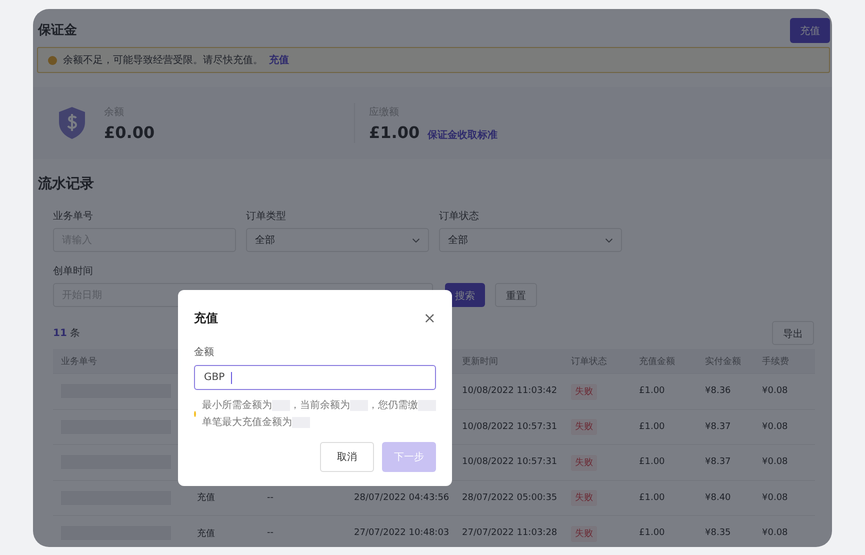 This screenshot has height=555, width=865. Describe the element at coordinates (657, 361) in the screenshot. I see `column-header: 充值金额` at that location.